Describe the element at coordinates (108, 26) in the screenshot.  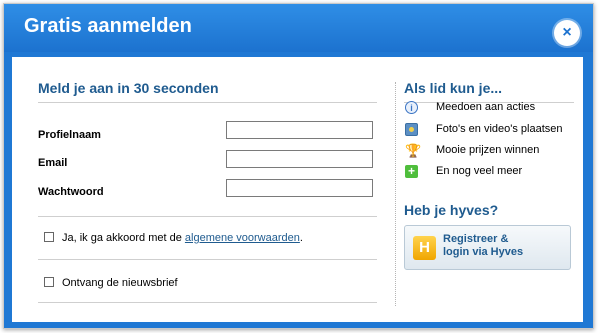
I see `dialog-title: Gratis aanmelden` at that location.